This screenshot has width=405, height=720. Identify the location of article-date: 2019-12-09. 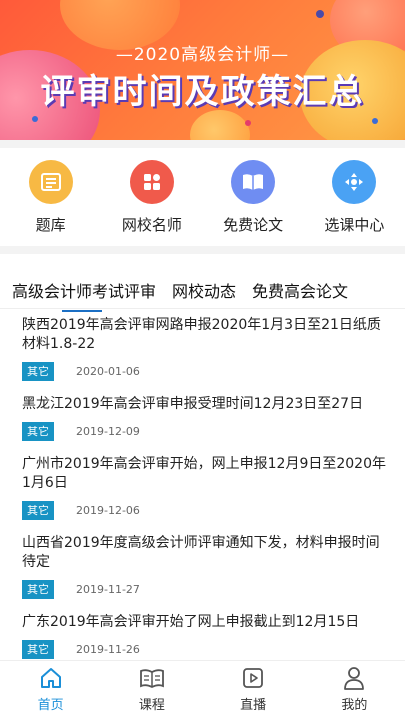
(108, 431).